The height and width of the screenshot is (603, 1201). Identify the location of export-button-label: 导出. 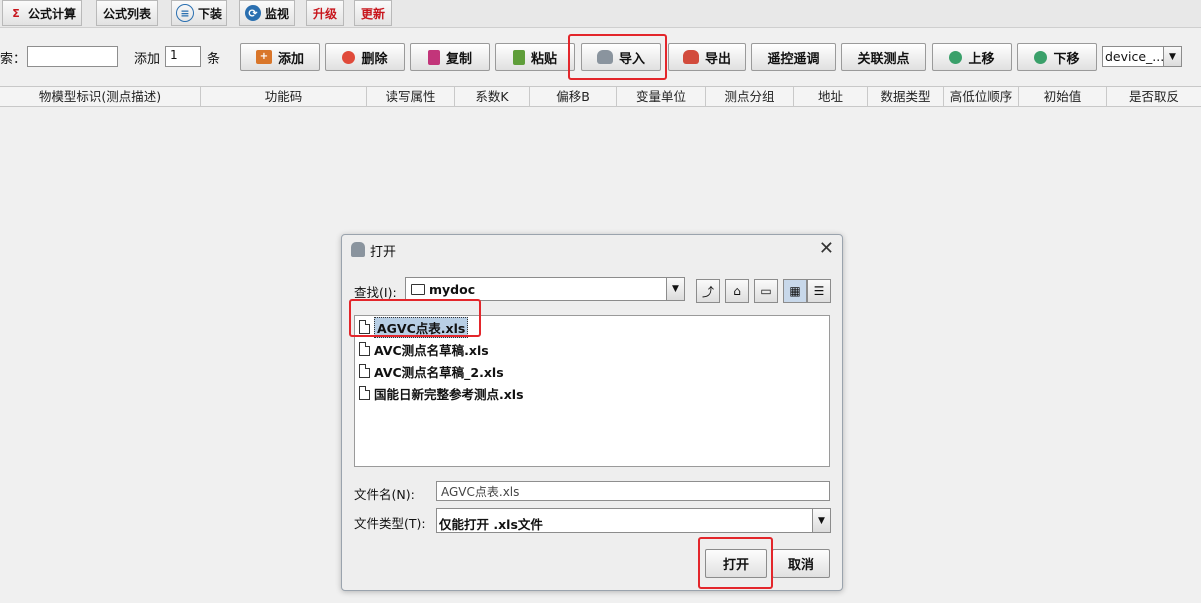
(717, 59).